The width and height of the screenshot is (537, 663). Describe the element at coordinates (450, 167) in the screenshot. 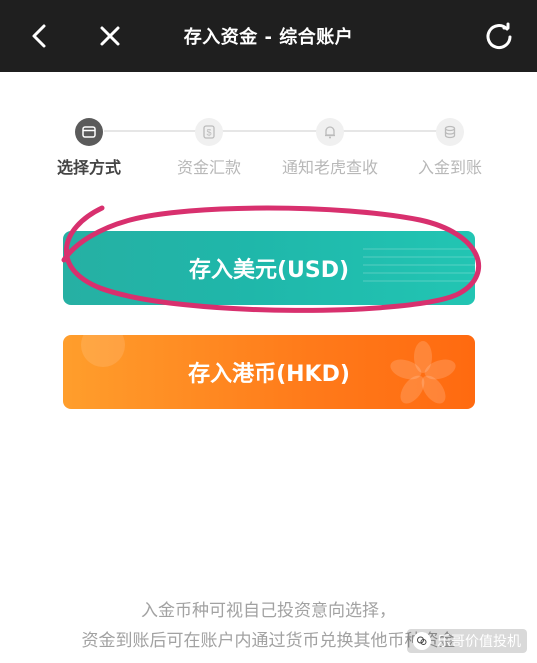

I see `step-label-4: 入金到账` at that location.